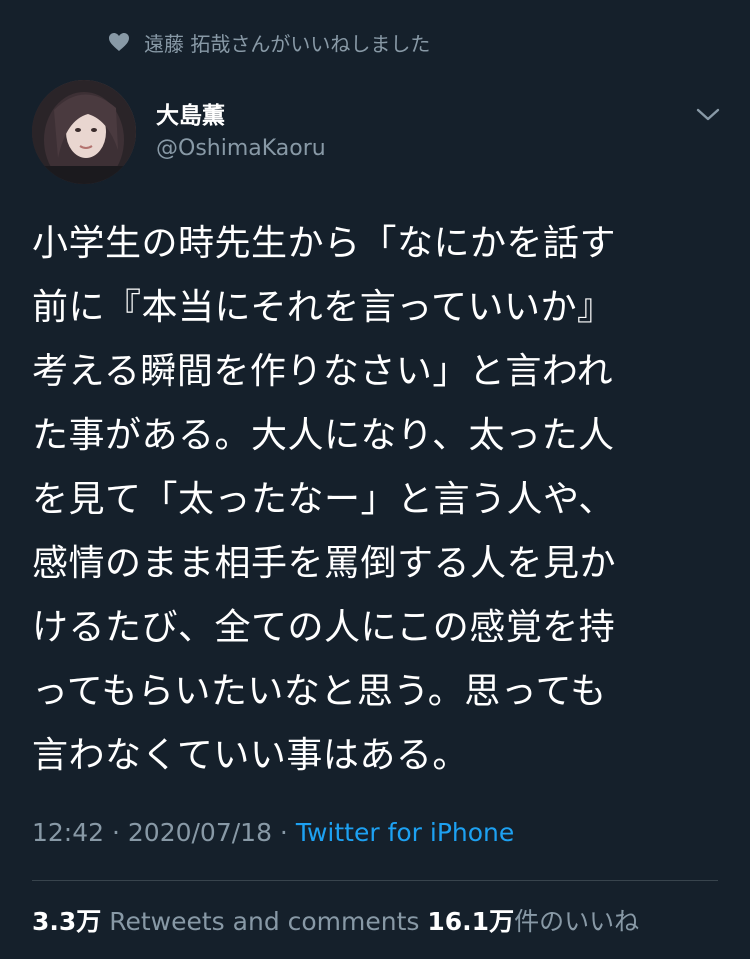 Image resolution: width=750 pixels, height=959 pixels. Describe the element at coordinates (323, 307) in the screenshot. I see `tweet-text-line: 前に『本当にそれを言っていいか』` at that location.